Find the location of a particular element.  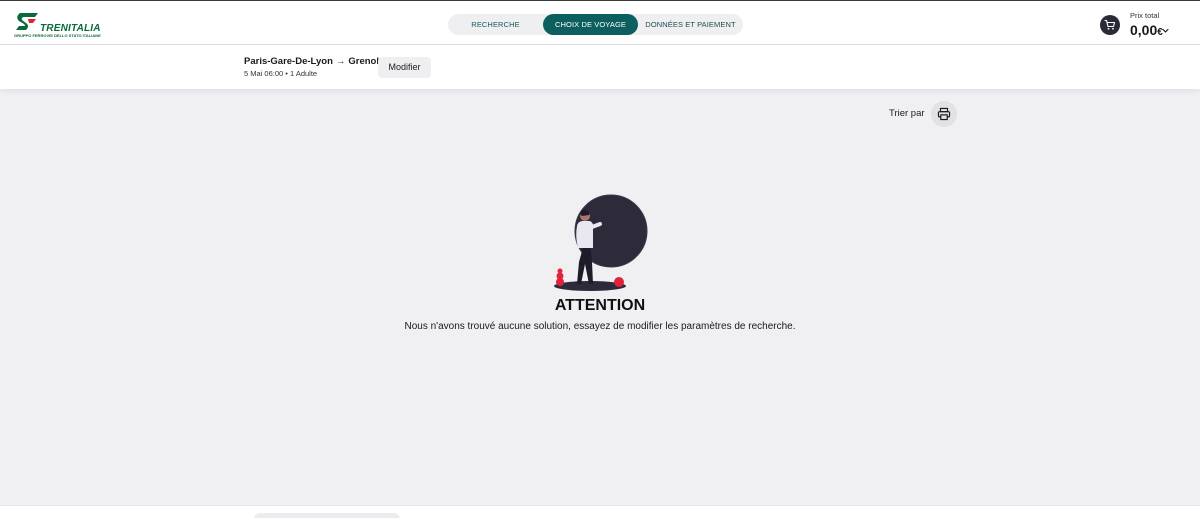

cart-button is located at coordinates (1110, 25).